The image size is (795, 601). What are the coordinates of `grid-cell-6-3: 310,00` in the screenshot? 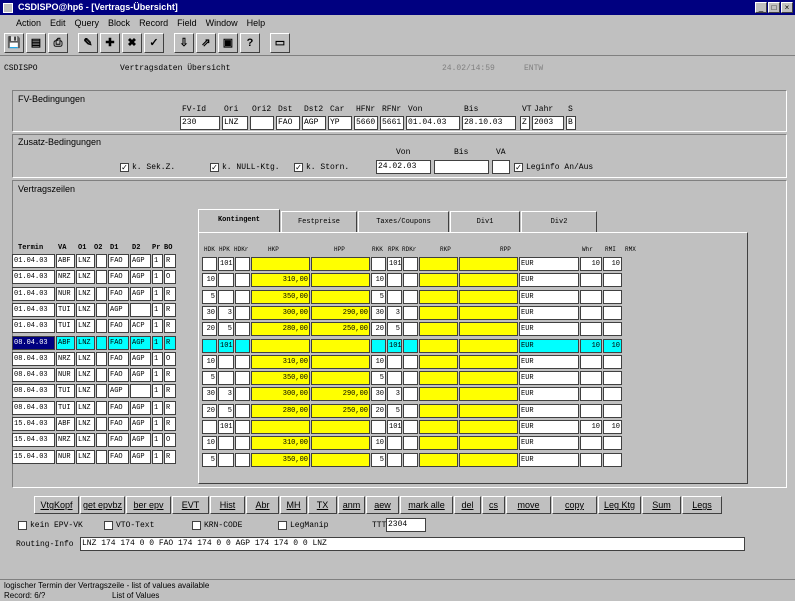 It's located at (280, 361).